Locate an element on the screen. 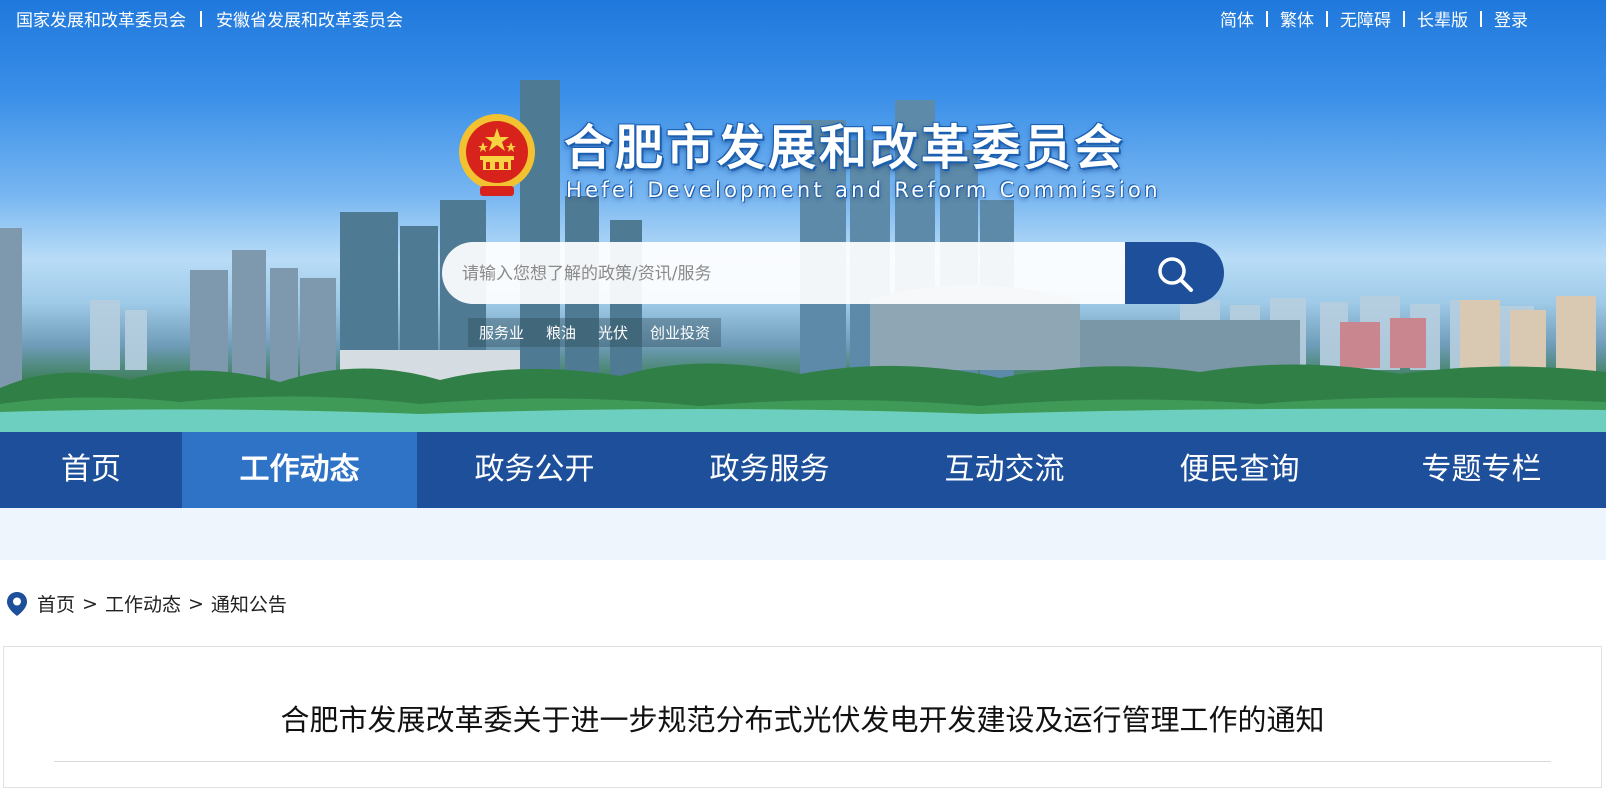 Image resolution: width=1606 pixels, height=788 pixels. breadcrumb-work-news: 工作动态 is located at coordinates (143, 603).